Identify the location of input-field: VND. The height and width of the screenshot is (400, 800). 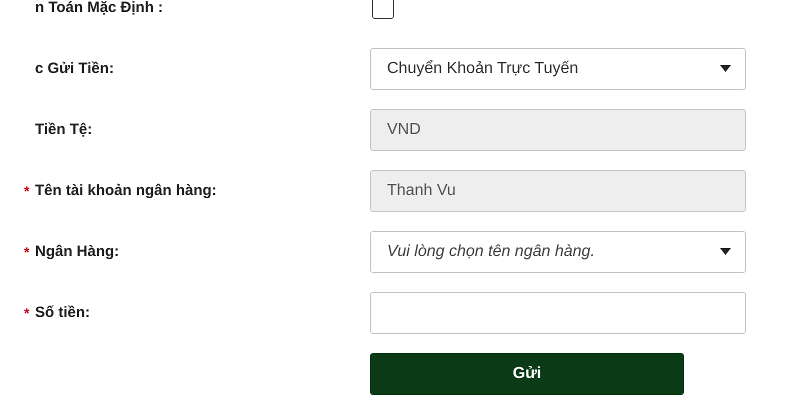
(558, 129).